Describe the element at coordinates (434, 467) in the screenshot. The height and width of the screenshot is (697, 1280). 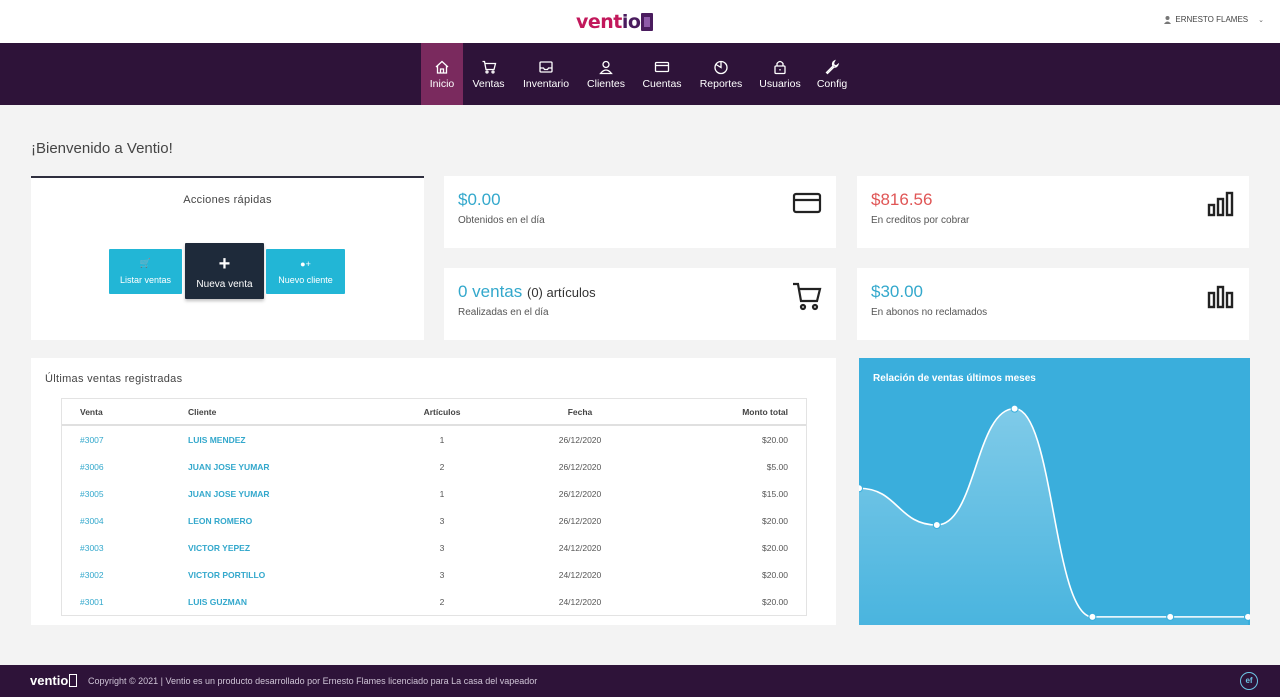
I see `table-row: #3006 JUAN JOSE YUMAR 2 26/12/2020 $5.00` at that location.